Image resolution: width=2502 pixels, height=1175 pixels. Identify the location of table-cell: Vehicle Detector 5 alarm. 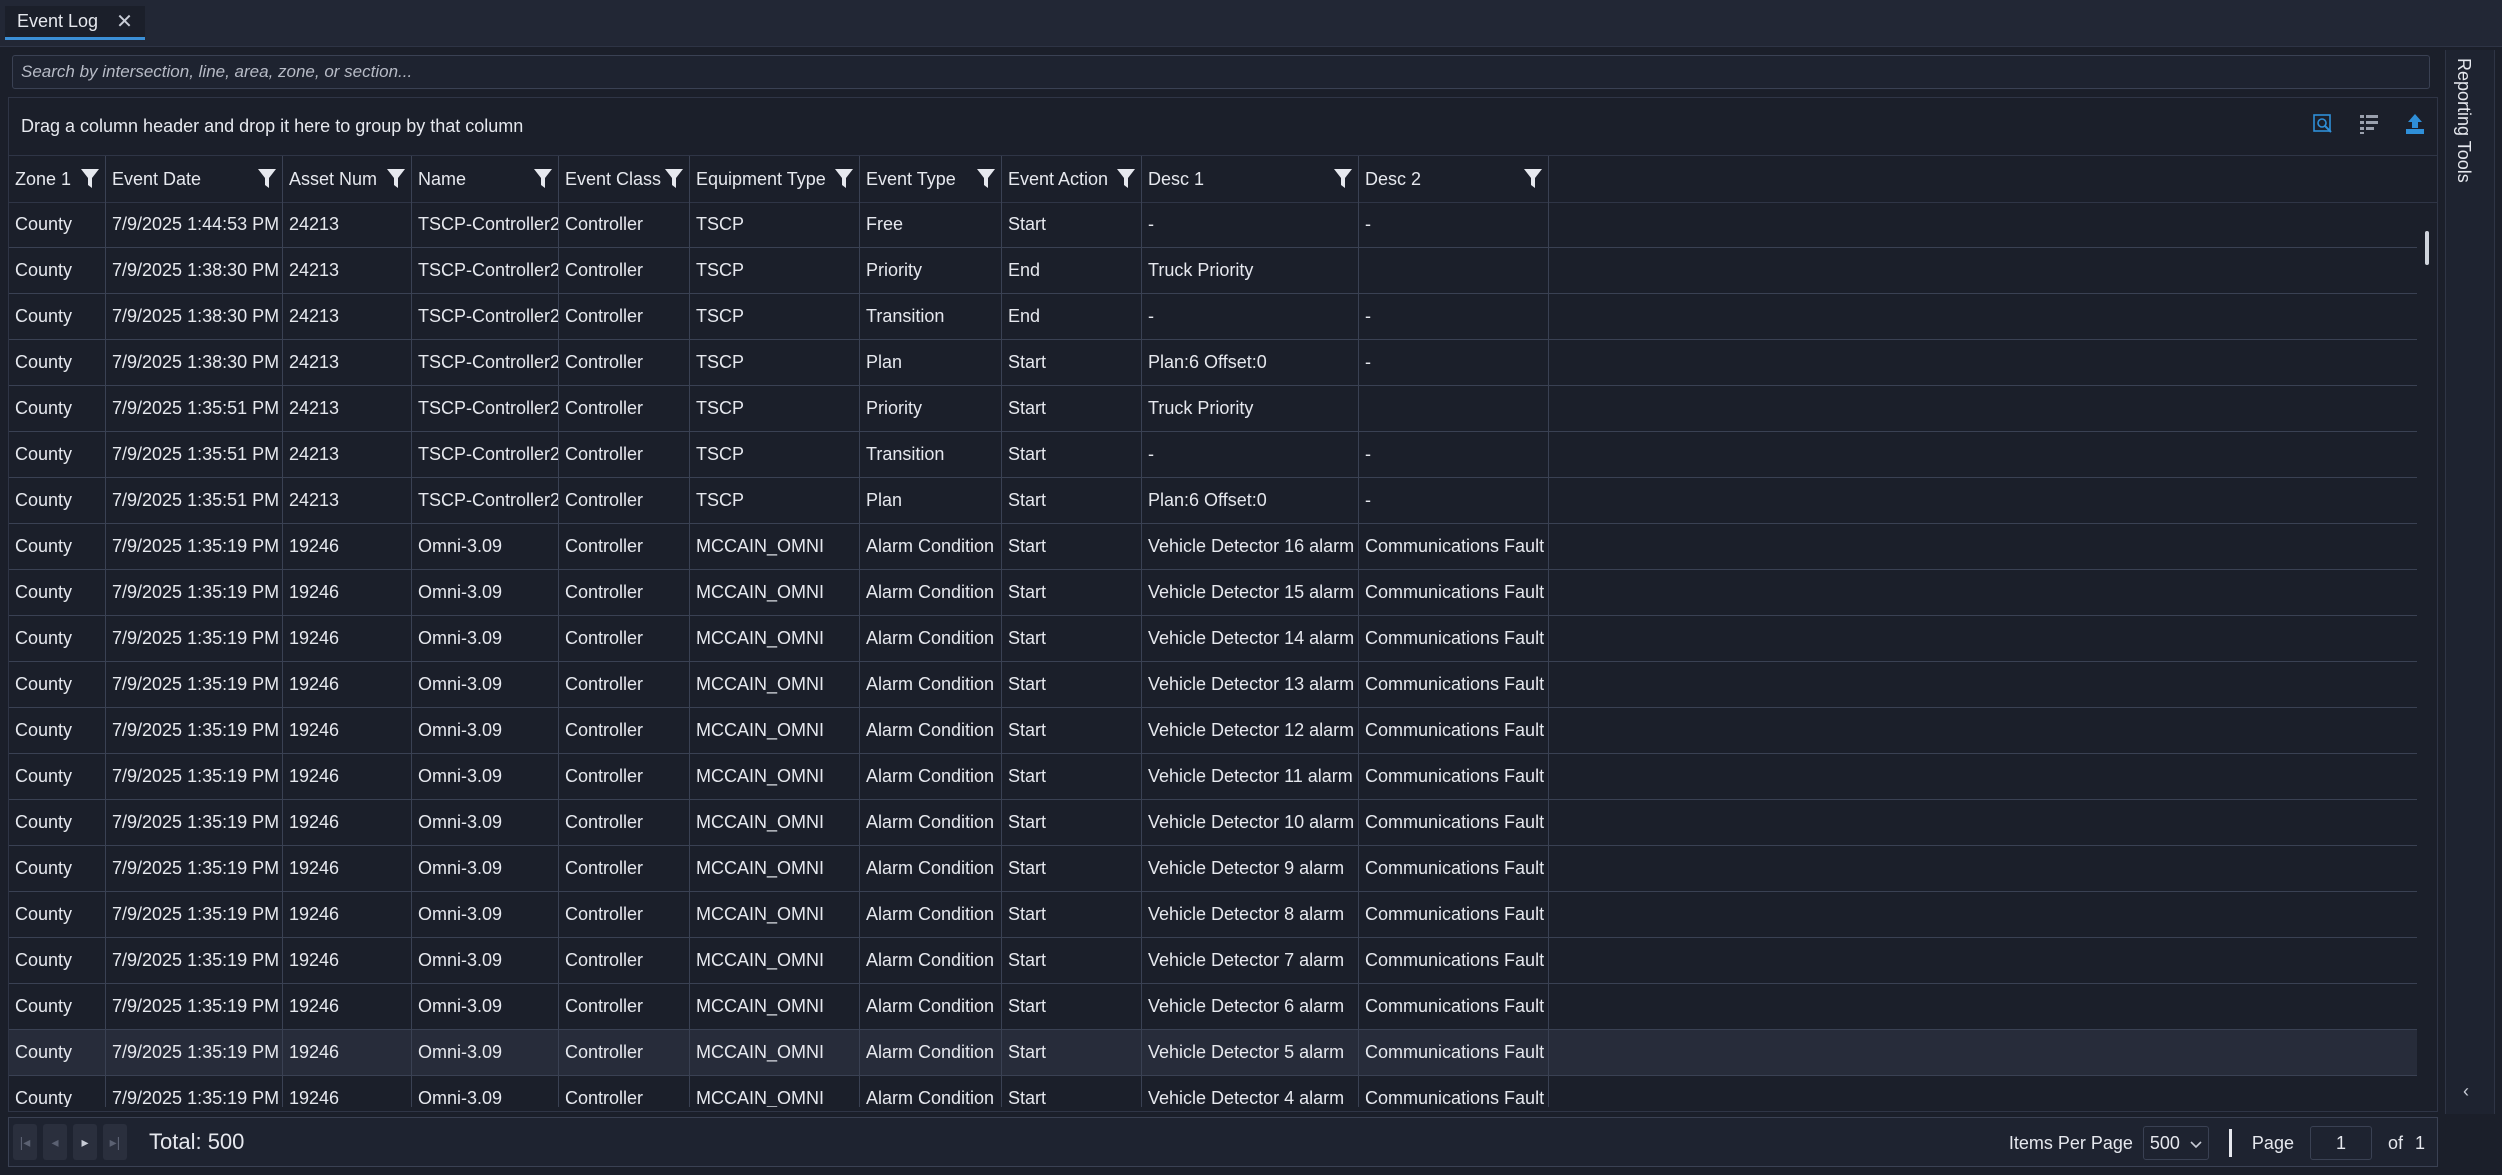
(1250, 1052).